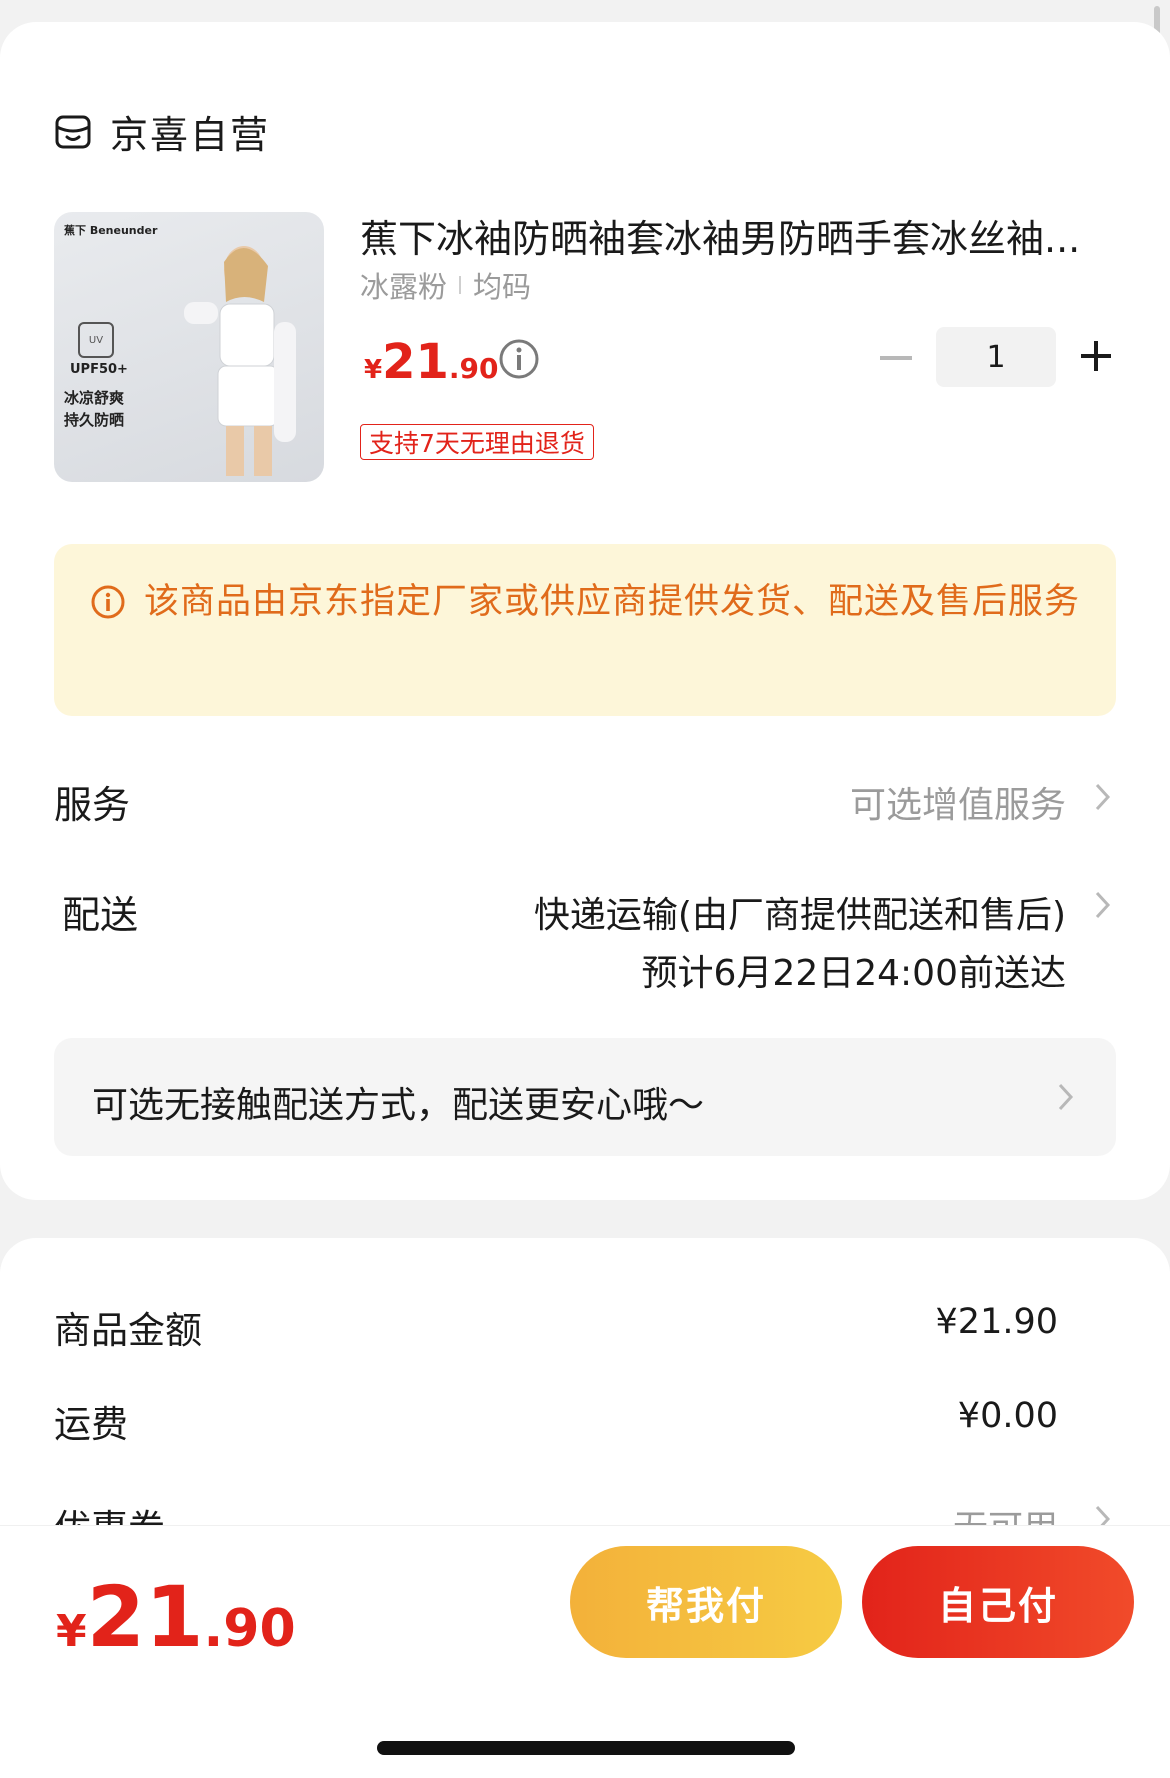 The image size is (1170, 1778). Describe the element at coordinates (460, 285) in the screenshot. I see `spec-divider` at that location.